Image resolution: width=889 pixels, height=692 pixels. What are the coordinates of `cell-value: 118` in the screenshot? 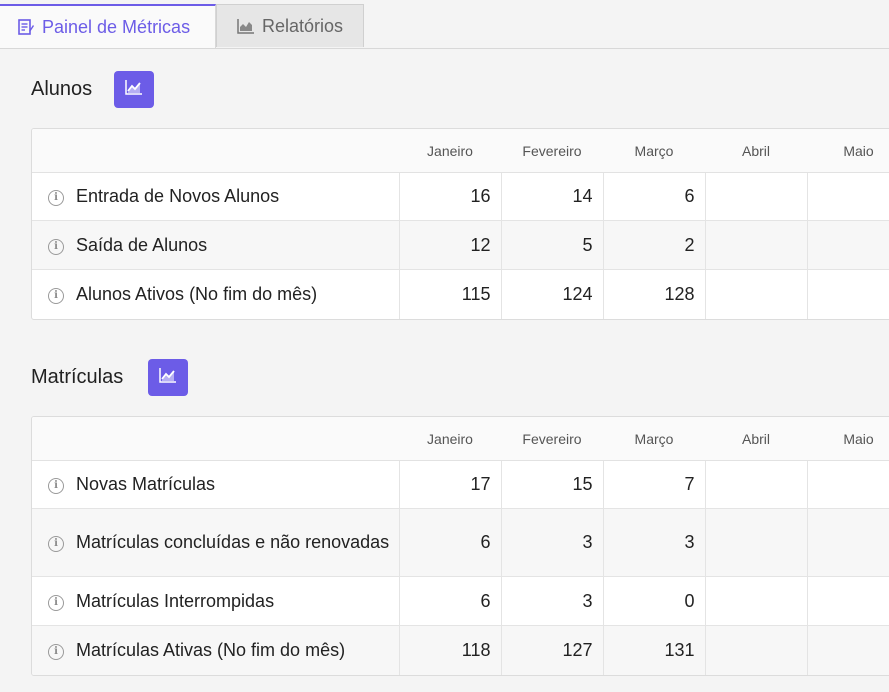 It's located at (449, 650).